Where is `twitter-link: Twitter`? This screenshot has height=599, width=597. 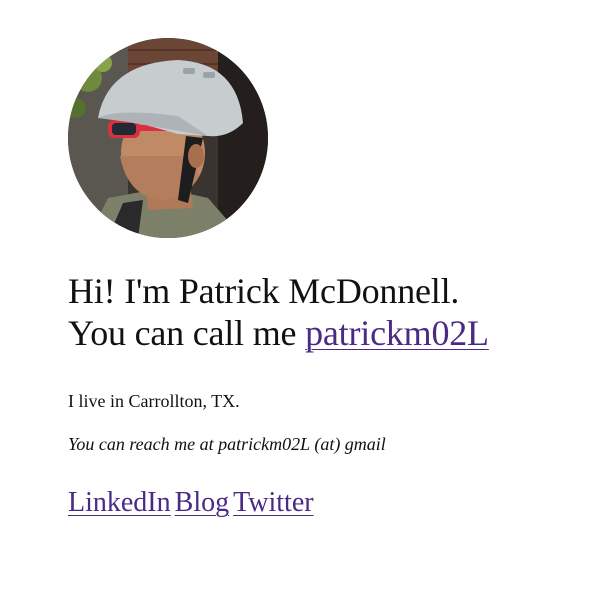 twitter-link: Twitter is located at coordinates (273, 502).